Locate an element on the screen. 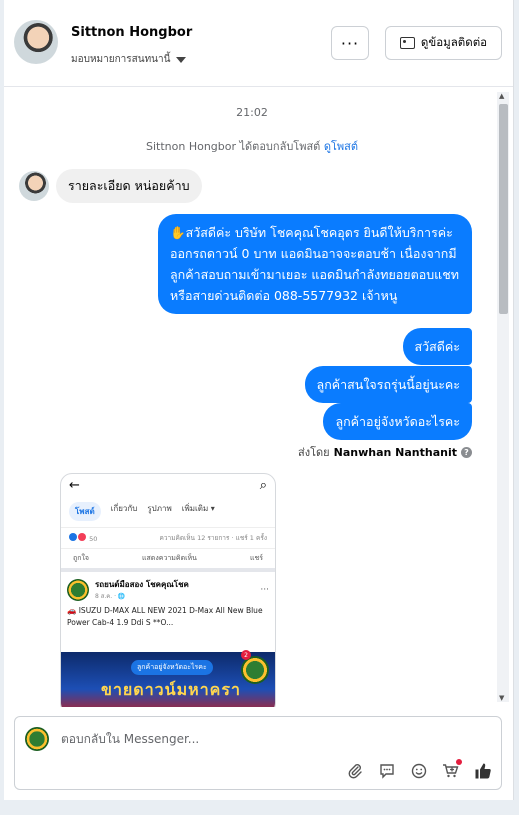 Image resolution: width=519 pixels, height=815 pixels. outgoing-message: ลูกค้าสนใจรถรุ่นนี้อยู่นะคะ is located at coordinates (388, 384).